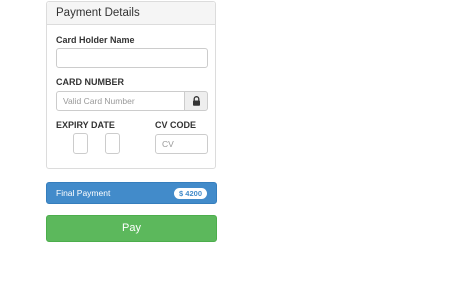  Describe the element at coordinates (95, 40) in the screenshot. I see `holder-name-label: Card Holder Name` at that location.